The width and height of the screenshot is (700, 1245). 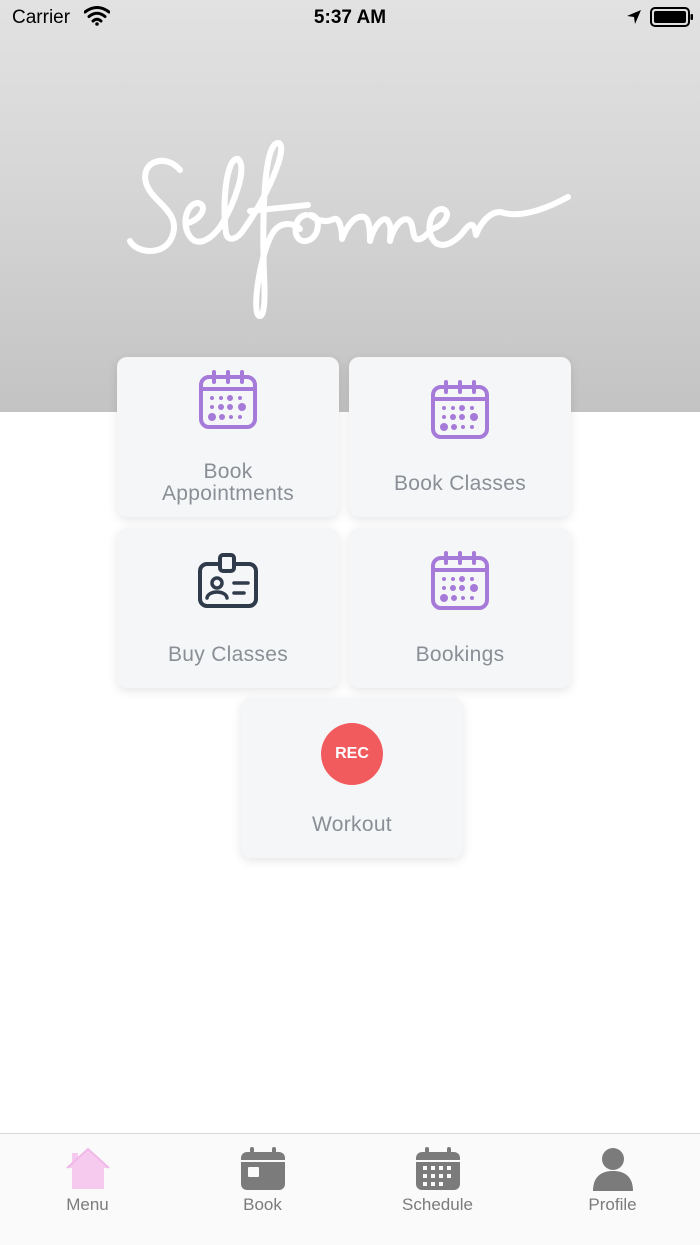 What do you see at coordinates (437, 1204) in the screenshot?
I see `tab-label: Schedule` at bounding box center [437, 1204].